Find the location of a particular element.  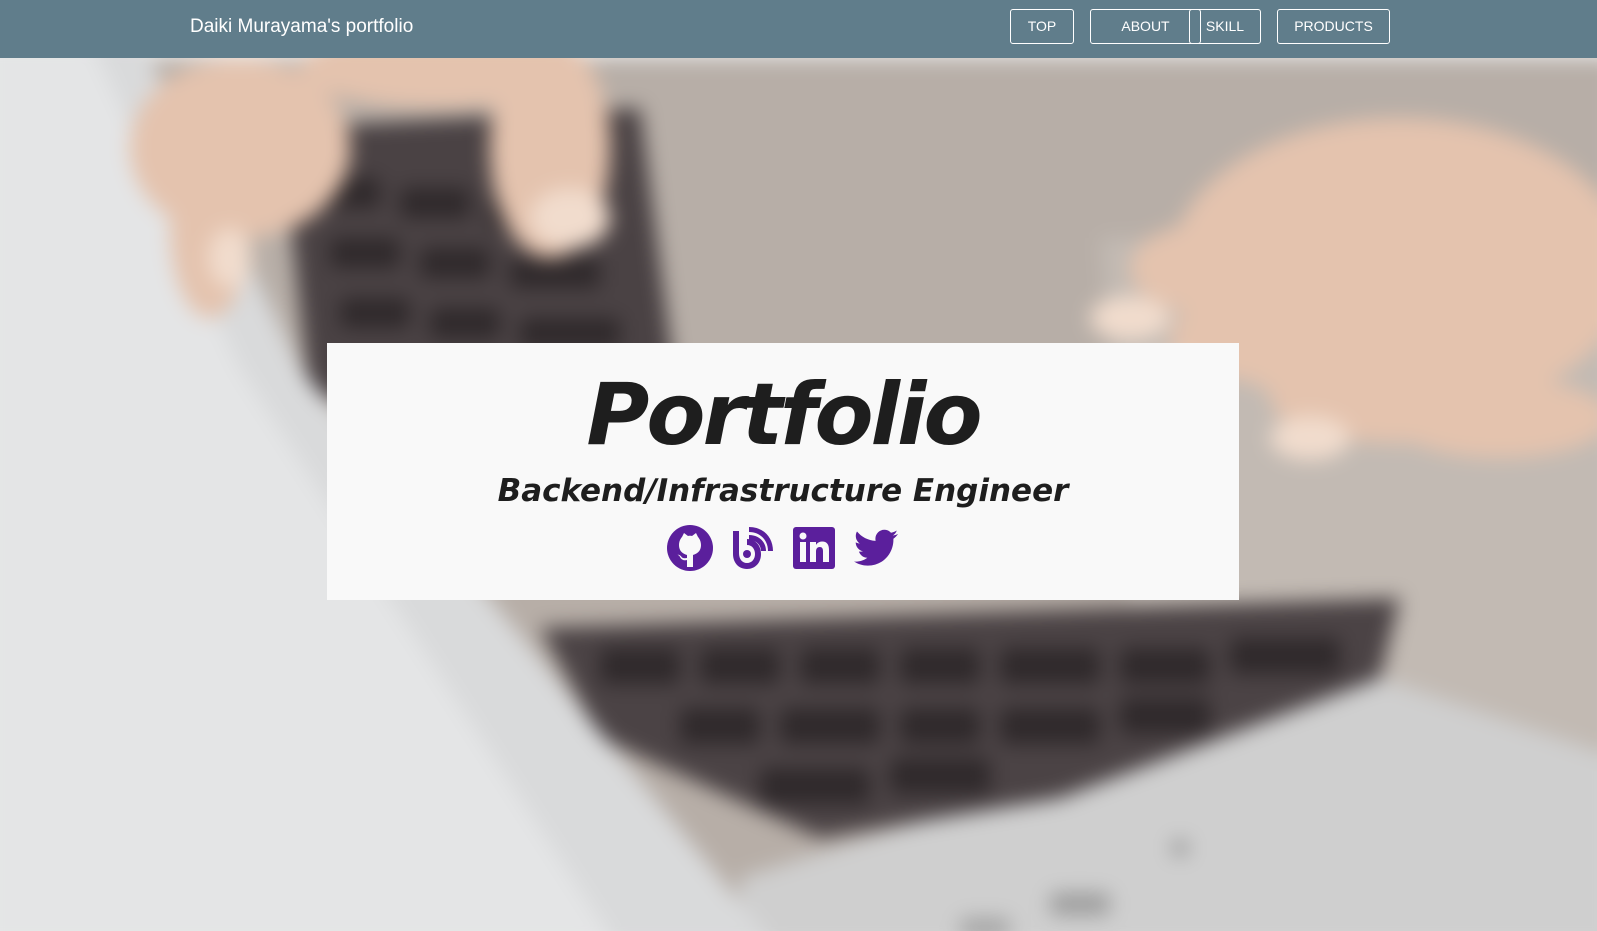

blog-link is located at coordinates (752, 548).